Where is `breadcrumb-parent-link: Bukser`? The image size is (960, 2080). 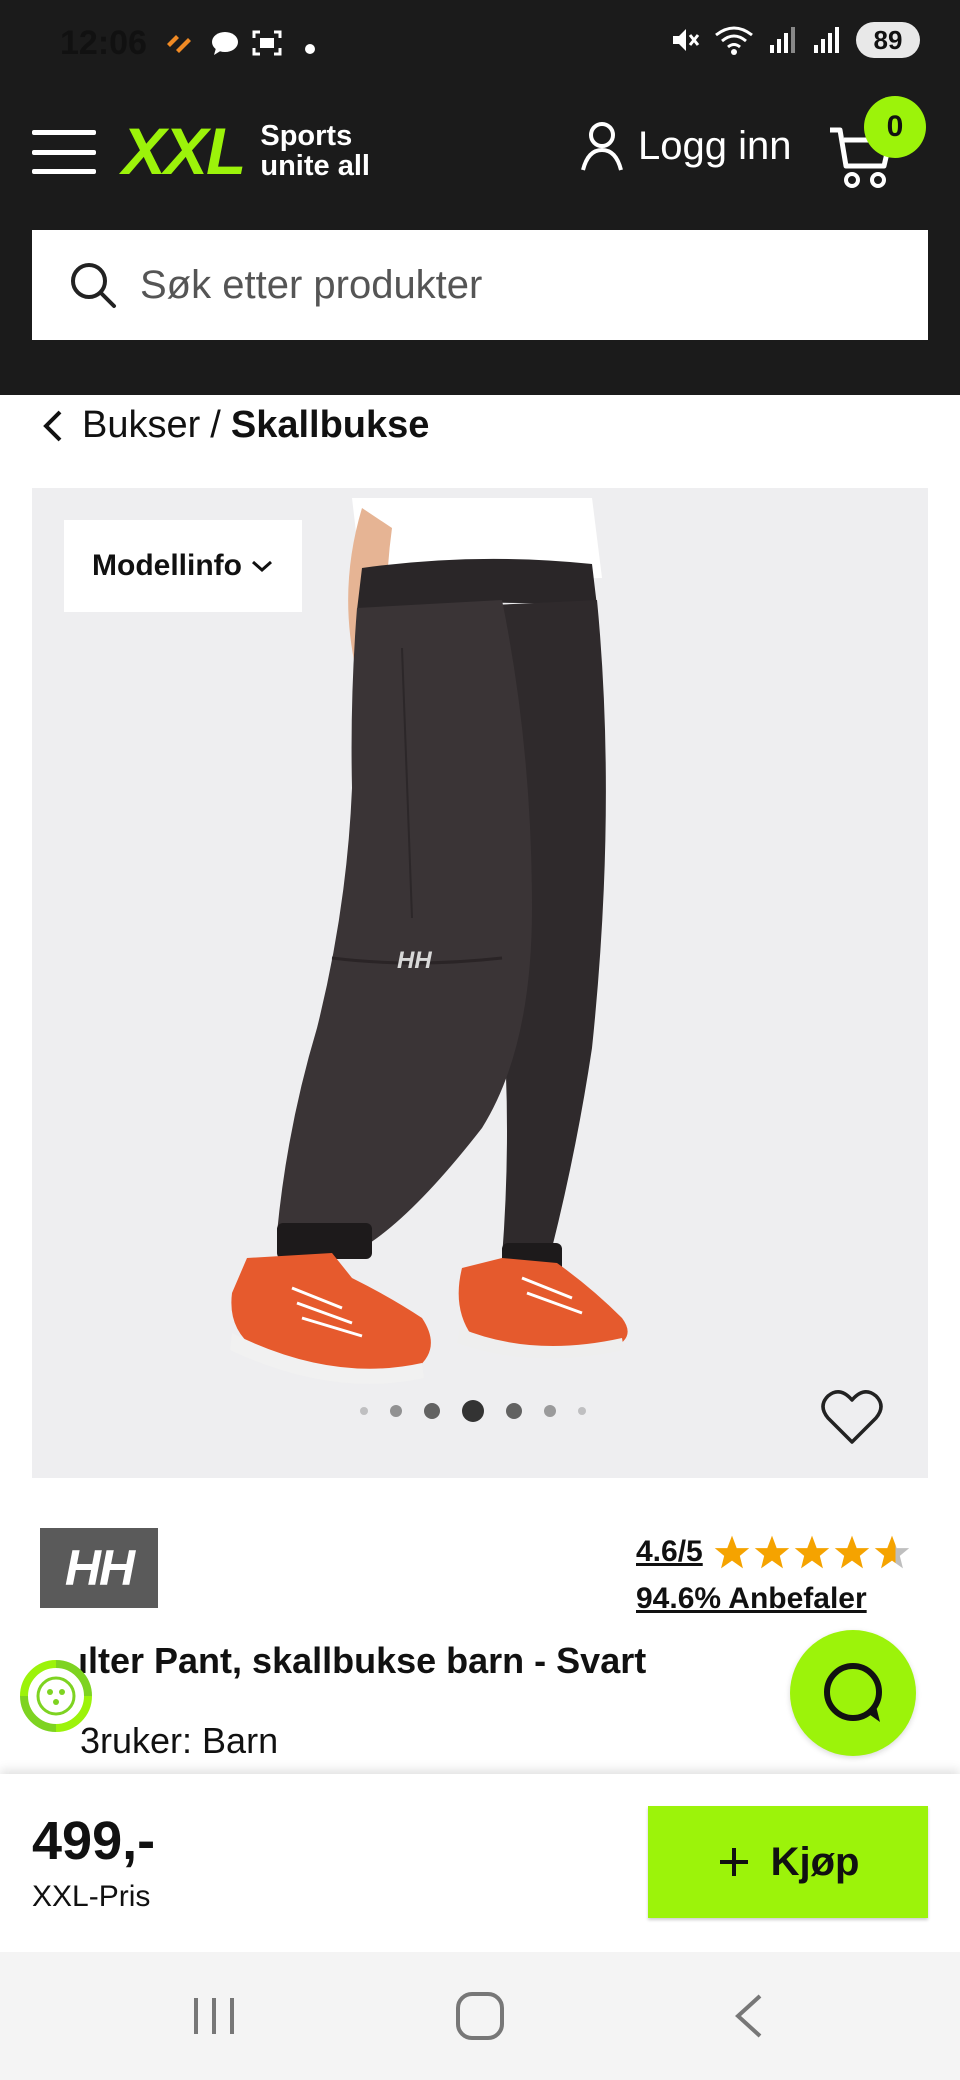
breadcrumb-parent-link: Bukser is located at coordinates (141, 425).